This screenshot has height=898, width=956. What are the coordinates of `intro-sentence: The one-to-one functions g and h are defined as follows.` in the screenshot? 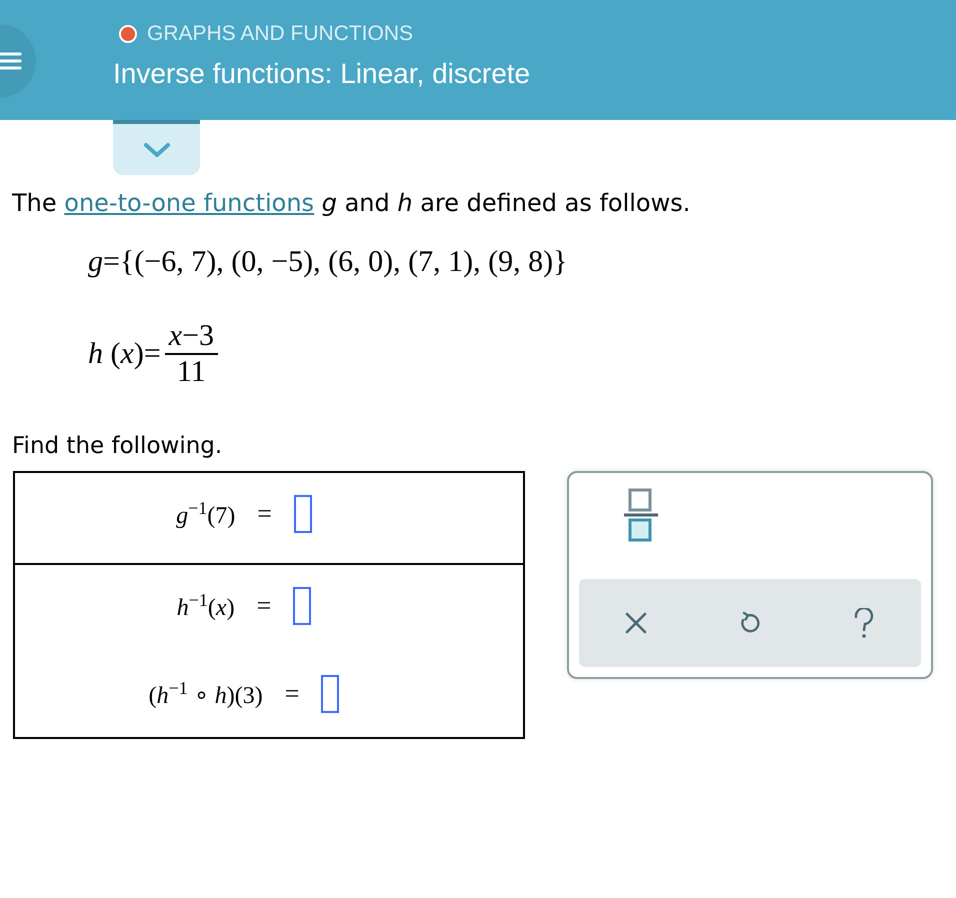 It's located at (352, 203).